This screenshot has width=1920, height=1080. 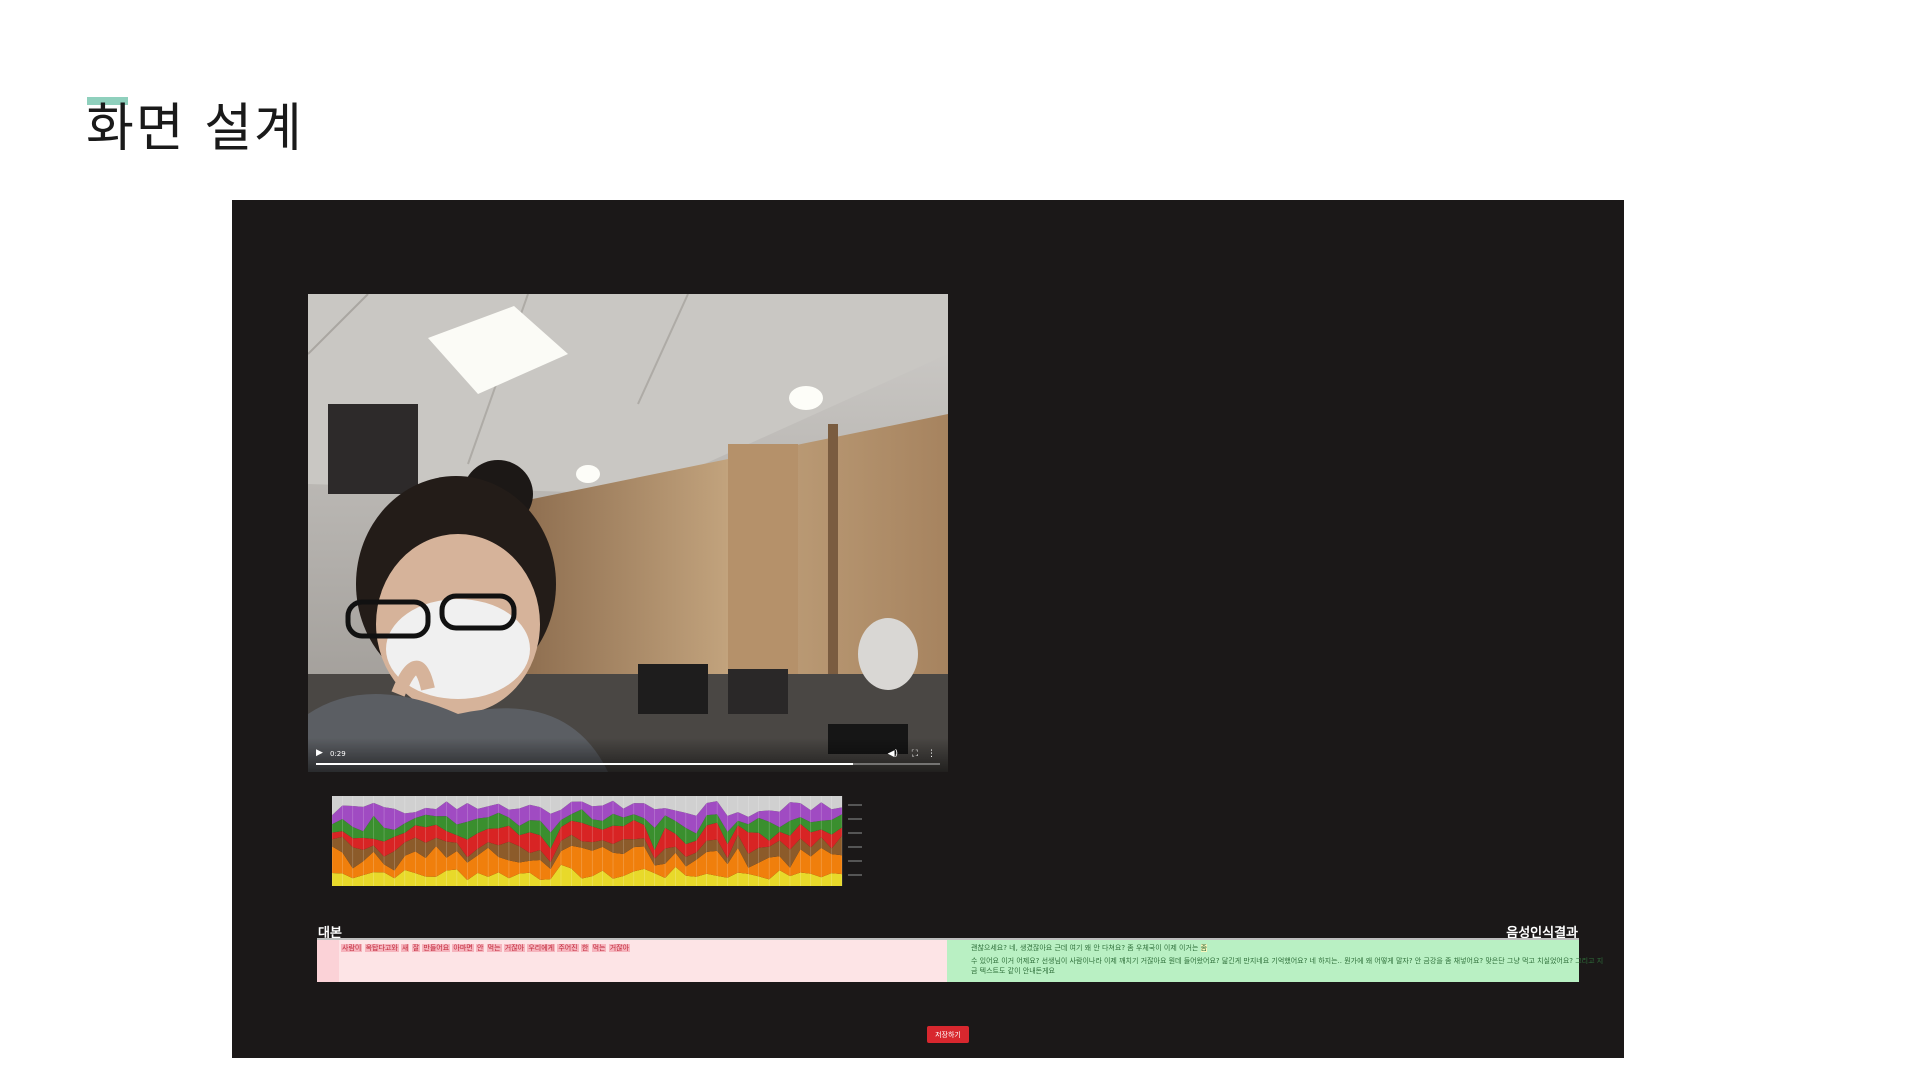 I want to click on video-progress-track, so click(x=628, y=764).